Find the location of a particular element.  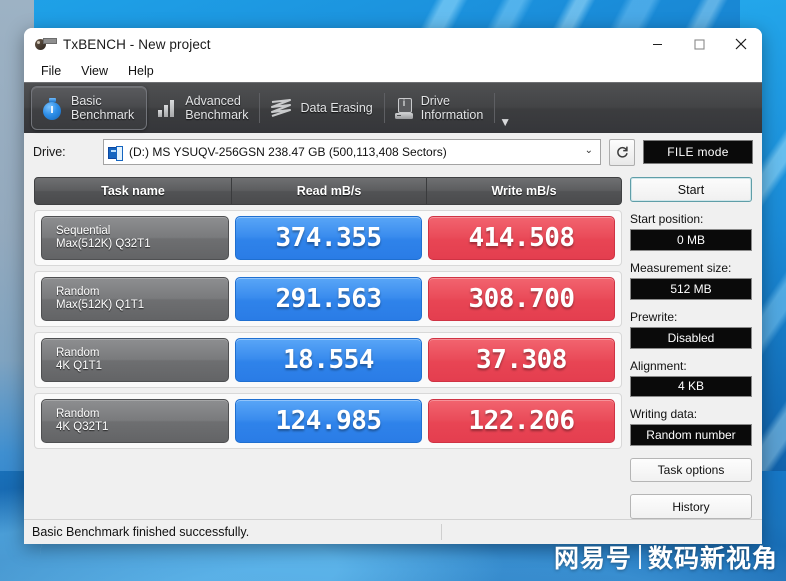

writing-data-label: Writing data: is located at coordinates (664, 414).